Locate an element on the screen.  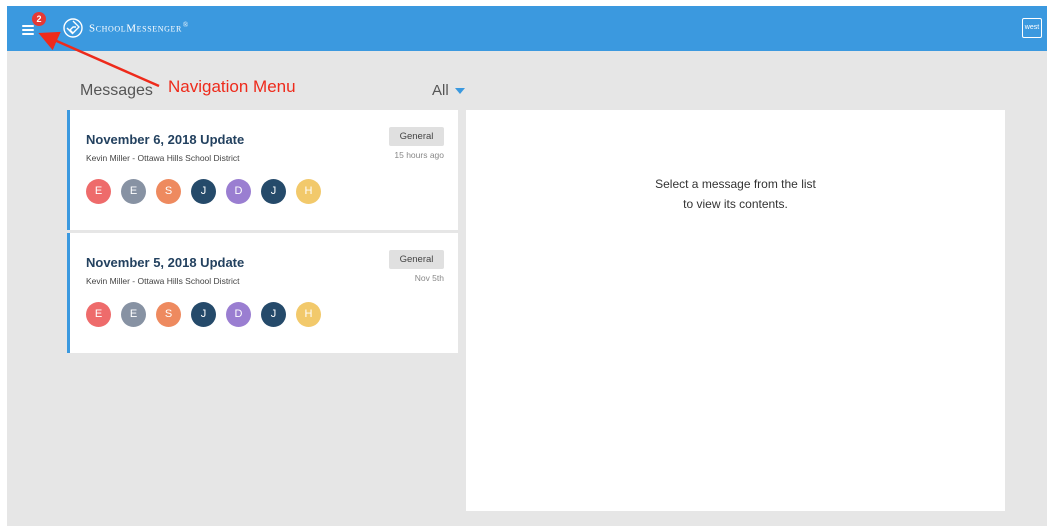
empty-state-line: to view its contents. is located at coordinates (735, 204).